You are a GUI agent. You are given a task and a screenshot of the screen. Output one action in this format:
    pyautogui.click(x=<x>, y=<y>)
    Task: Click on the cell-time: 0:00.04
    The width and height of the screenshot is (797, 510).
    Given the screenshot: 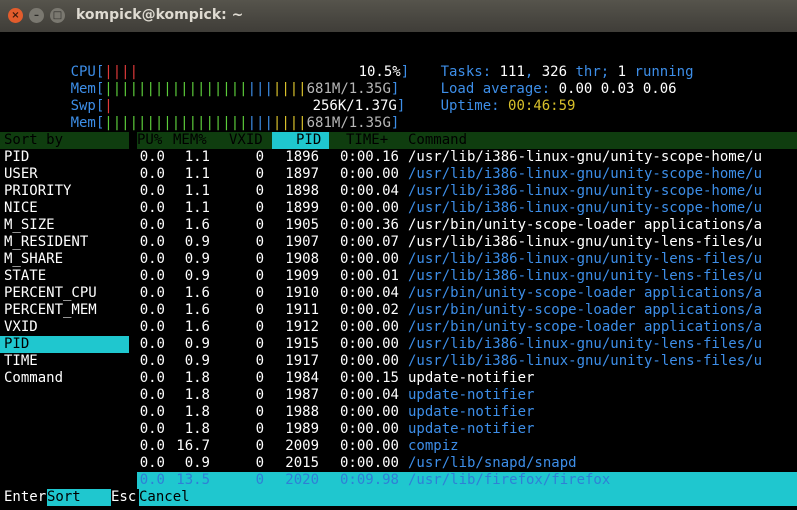 What is the action you would take?
    pyautogui.click(x=369, y=395)
    